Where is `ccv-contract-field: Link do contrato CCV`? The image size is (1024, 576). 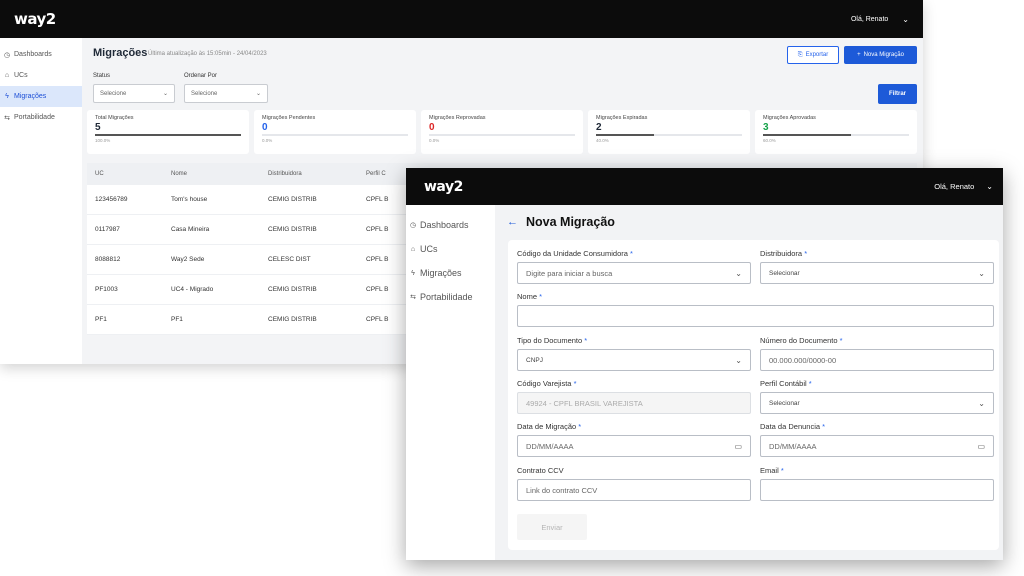 ccv-contract-field: Link do contrato CCV is located at coordinates (634, 490).